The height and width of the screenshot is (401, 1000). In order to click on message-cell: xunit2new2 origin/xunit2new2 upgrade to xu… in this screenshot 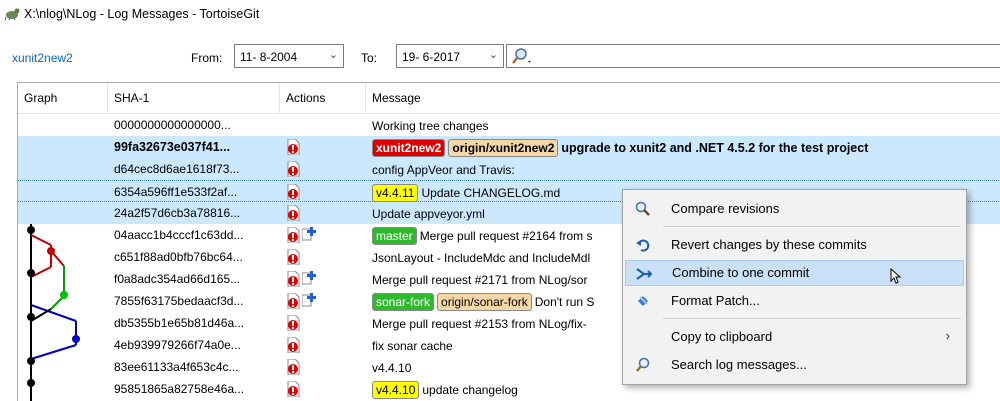, I will do `click(686, 147)`.